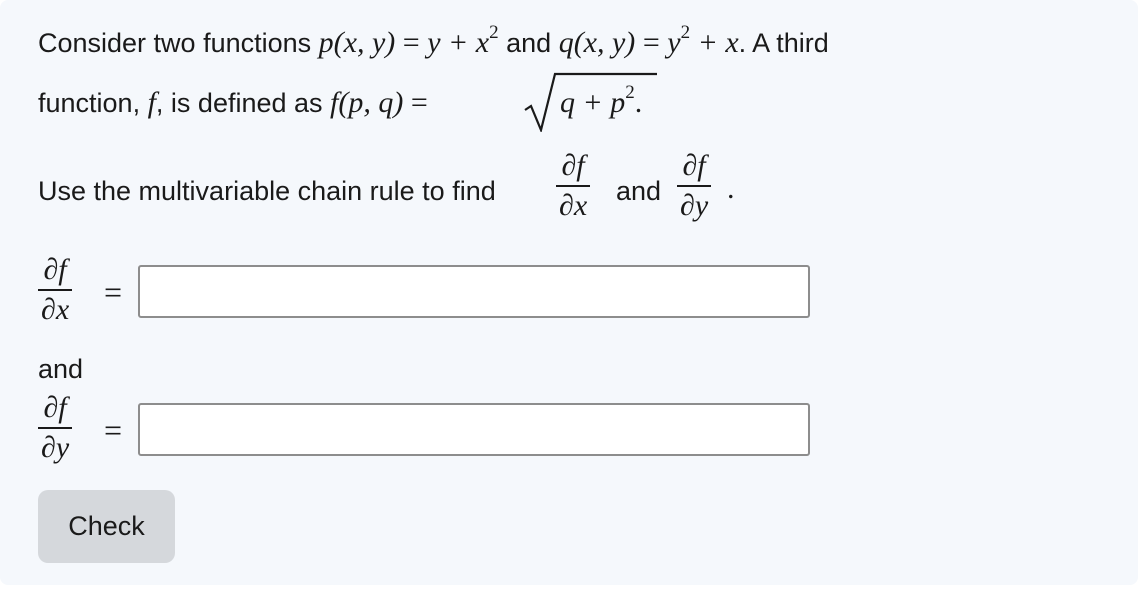 This screenshot has width=1142, height=592. What do you see at coordinates (783, 43) in the screenshot?
I see `line1-suffix: . A third` at bounding box center [783, 43].